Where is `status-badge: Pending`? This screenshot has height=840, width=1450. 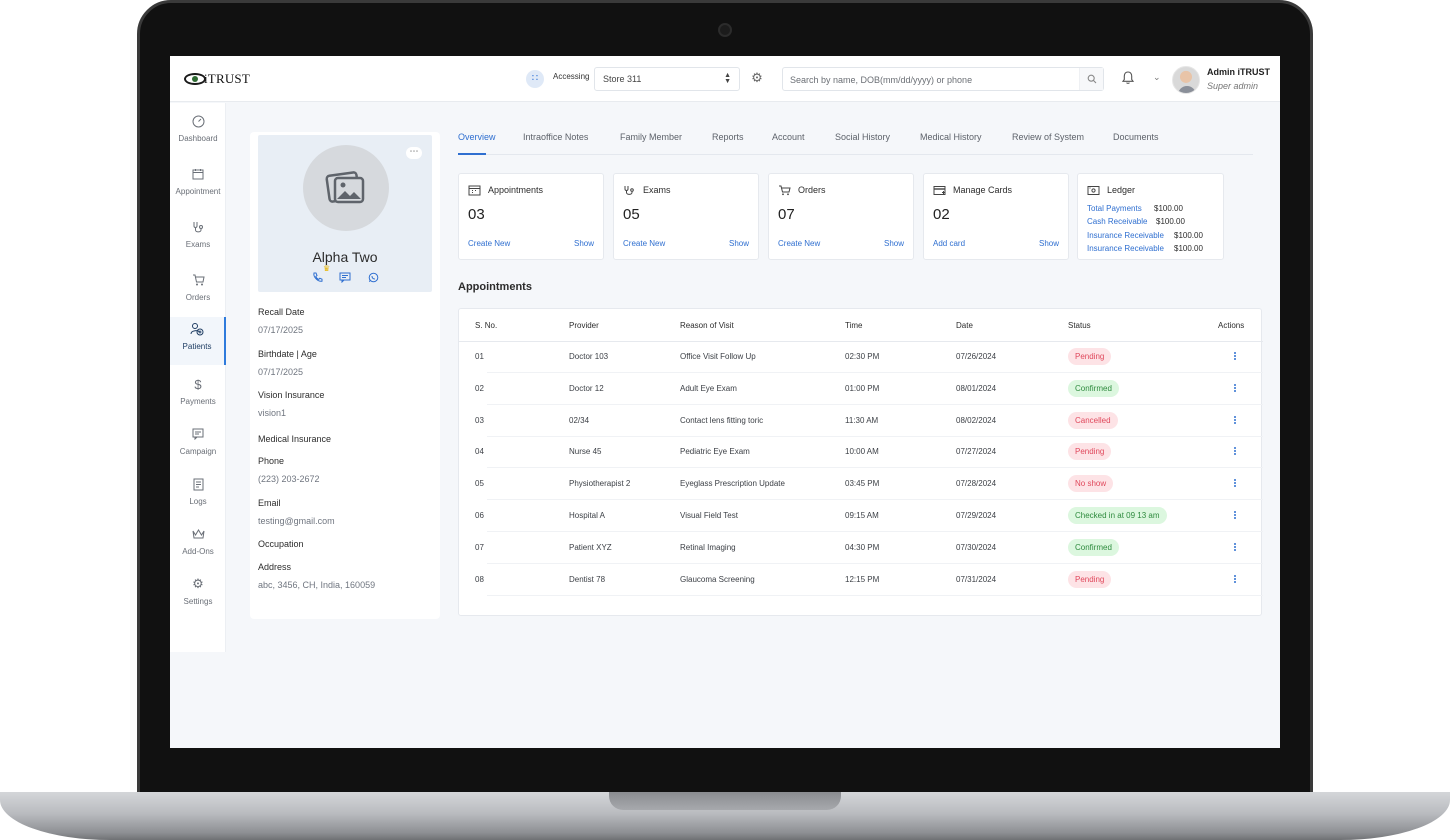
status-badge: Pending is located at coordinates (1090, 452).